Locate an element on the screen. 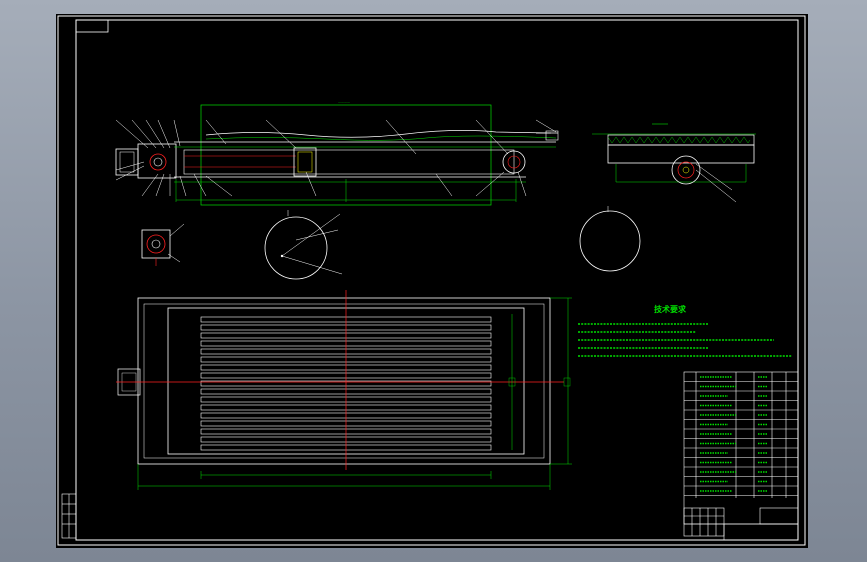 This screenshot has height=562, width=867. side-section-view is located at coordinates (674, 163).